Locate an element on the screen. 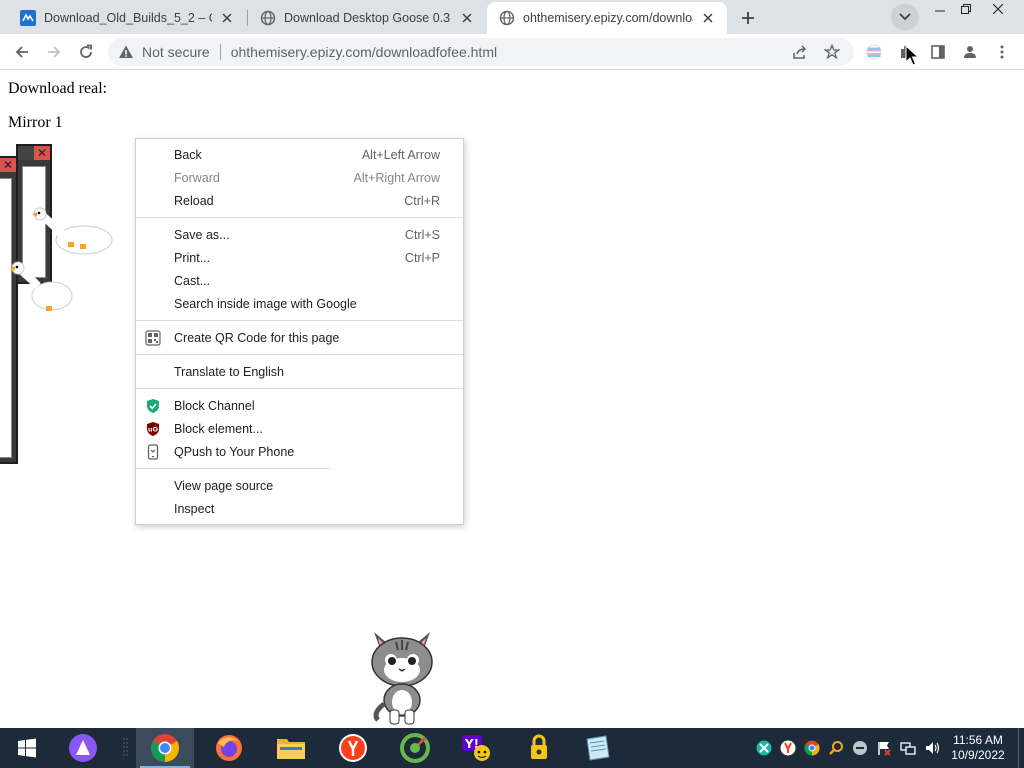 Image resolution: width=1024 pixels, height=768 pixels. extension-flag-button is located at coordinates (874, 52).